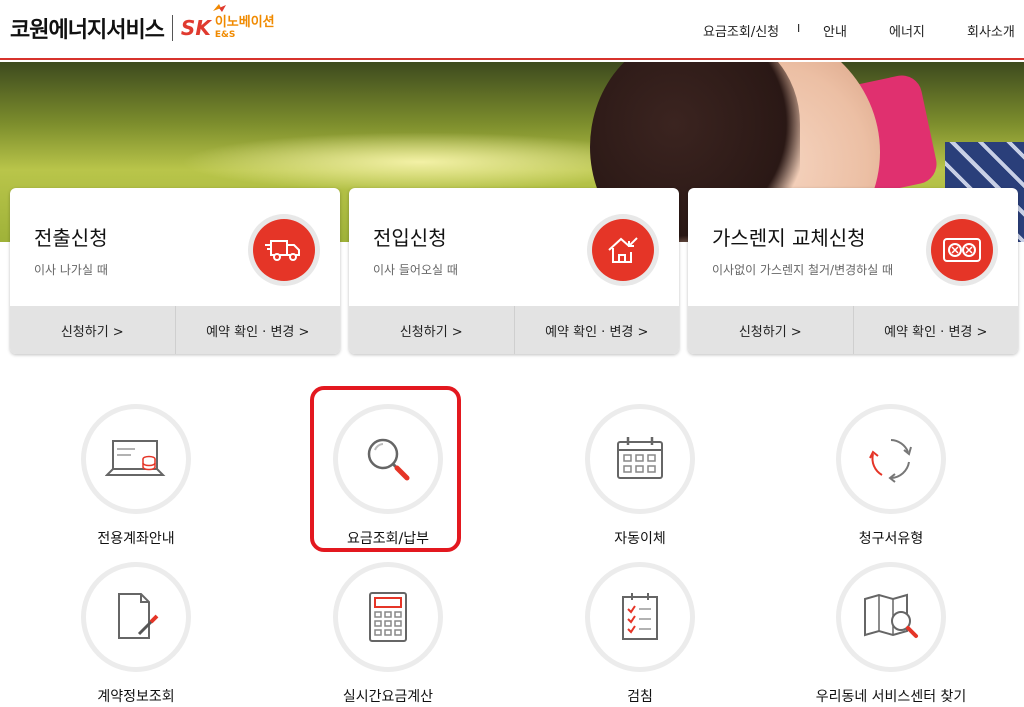 Image resolution: width=1024 pixels, height=707 pixels. What do you see at coordinates (388, 617) in the screenshot?
I see `calculator-icon` at bounding box center [388, 617].